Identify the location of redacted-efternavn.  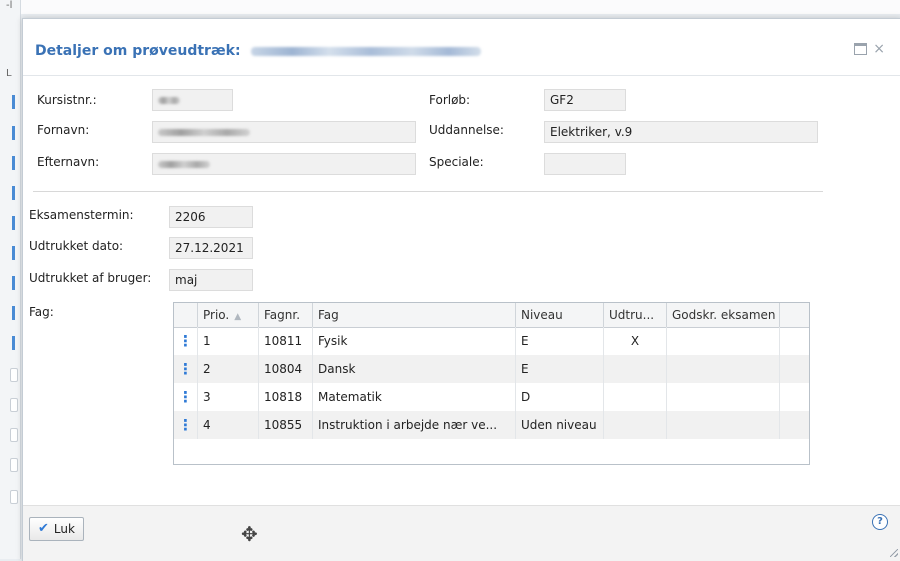
(184, 164).